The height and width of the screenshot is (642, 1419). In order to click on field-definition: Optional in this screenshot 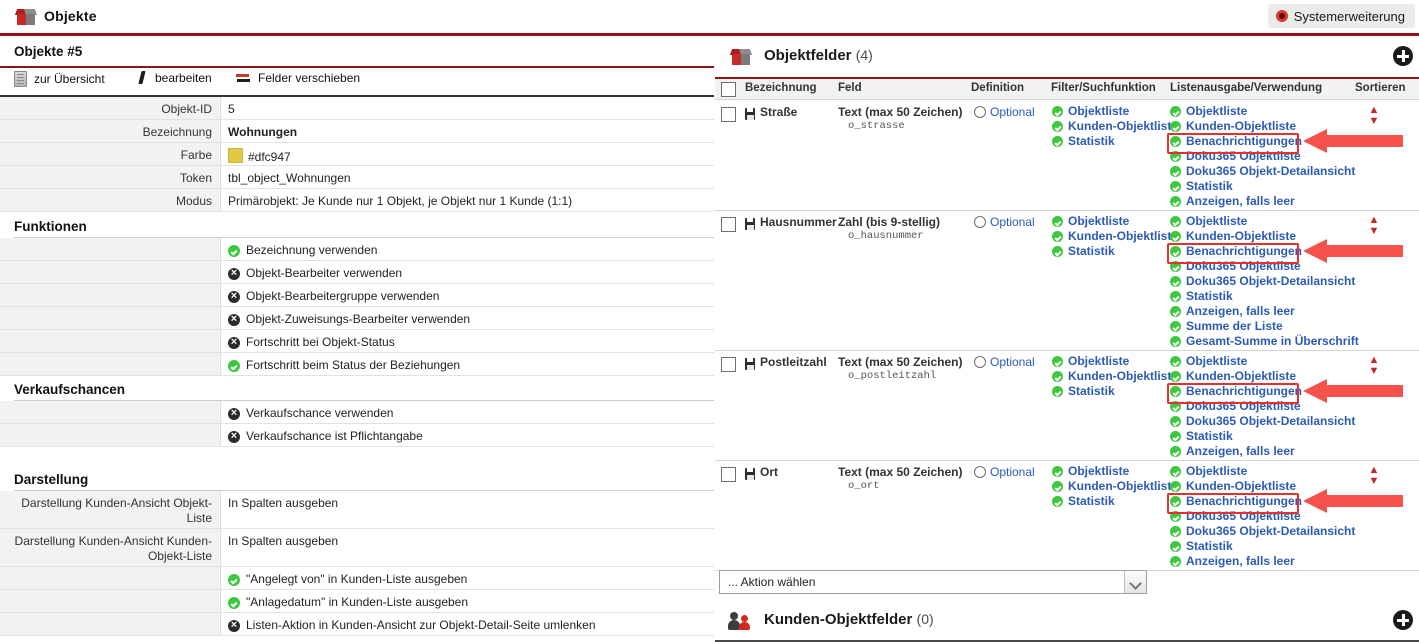, I will do `click(1004, 222)`.